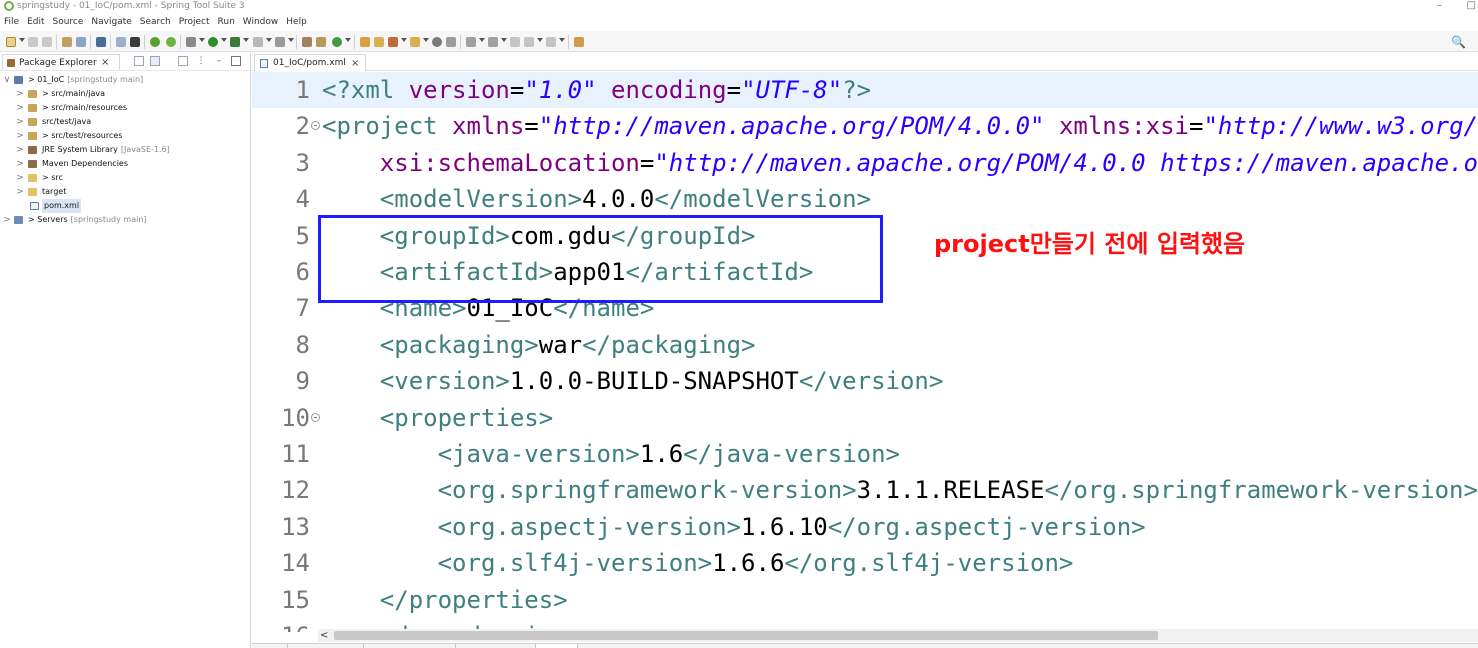  What do you see at coordinates (348, 40) in the screenshot?
I see `new-class-dropdown-icon` at bounding box center [348, 40].